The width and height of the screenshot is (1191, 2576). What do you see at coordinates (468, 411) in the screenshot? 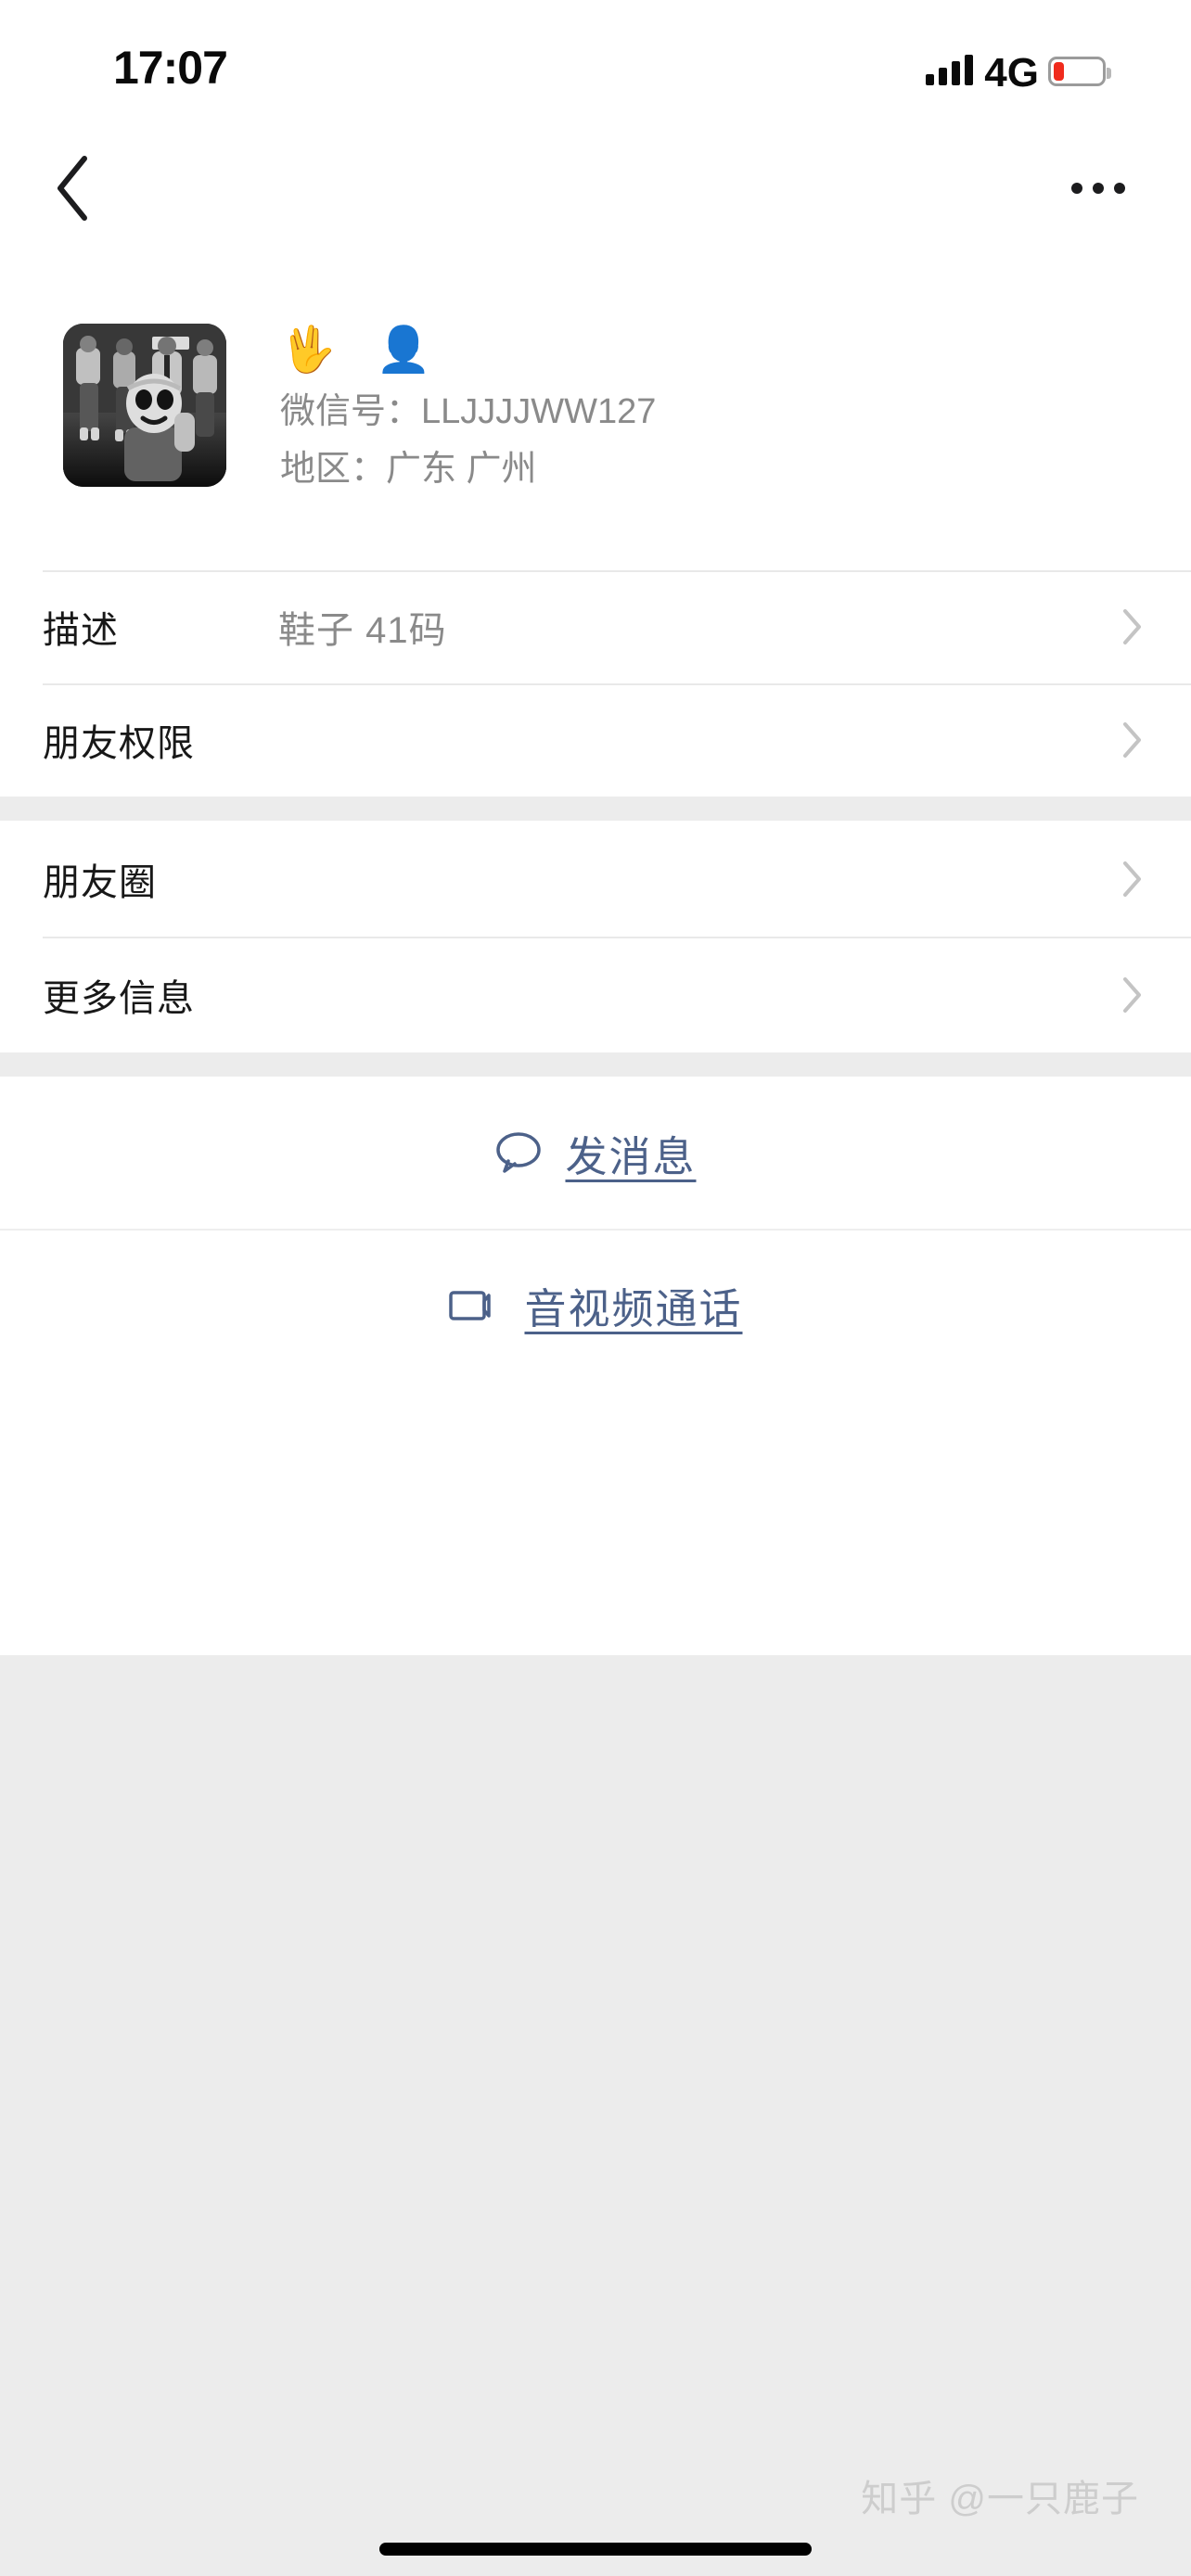
I see `wechat-id-line: 微信号：LLJJJJWW127` at bounding box center [468, 411].